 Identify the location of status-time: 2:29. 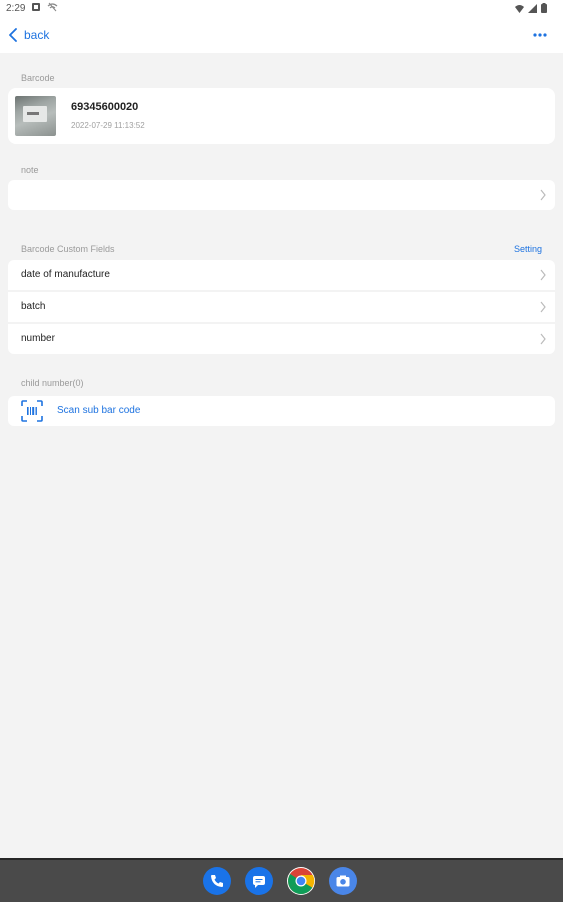
(16, 8).